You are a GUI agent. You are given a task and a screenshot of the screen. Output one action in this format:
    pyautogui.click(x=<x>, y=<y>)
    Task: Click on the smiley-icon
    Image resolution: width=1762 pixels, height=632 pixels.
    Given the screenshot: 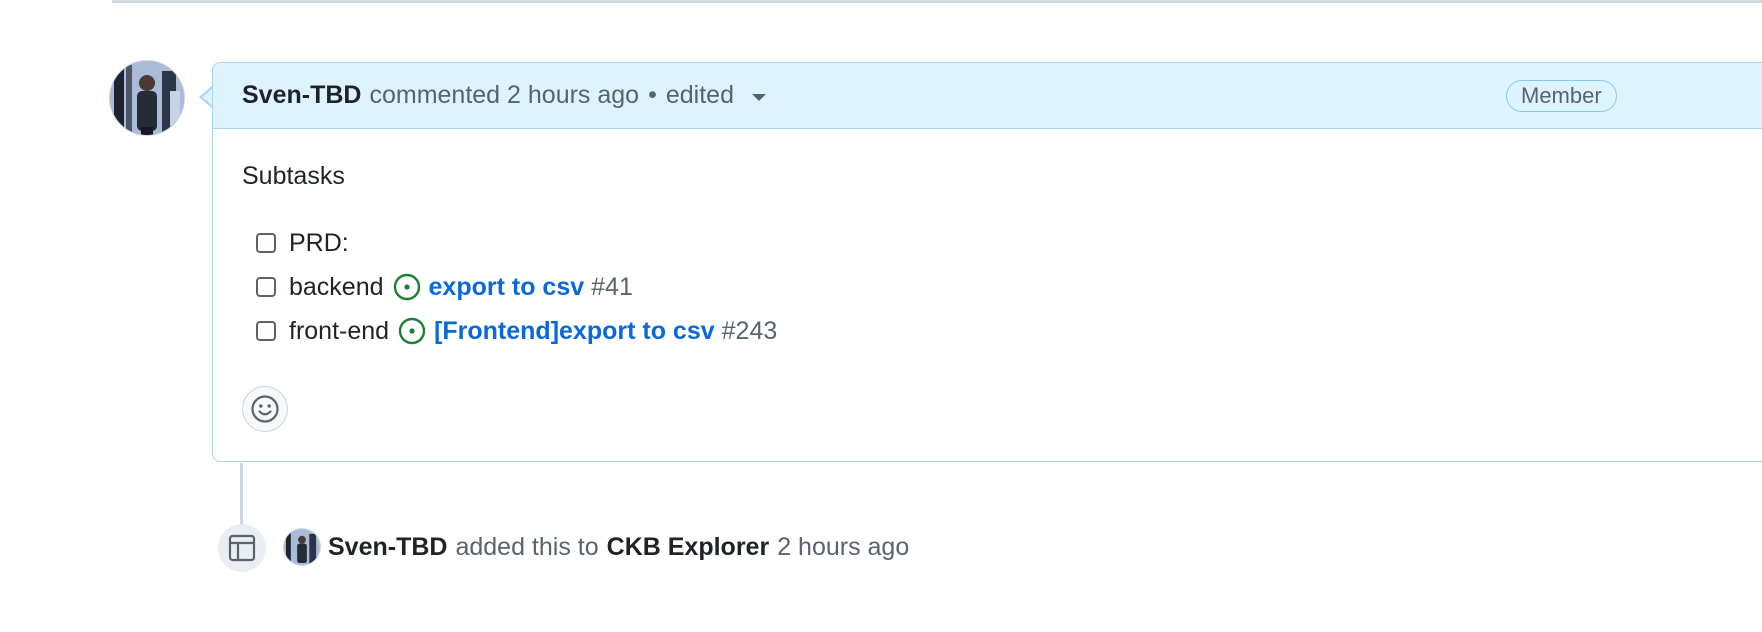 What is the action you would take?
    pyautogui.click(x=265, y=409)
    